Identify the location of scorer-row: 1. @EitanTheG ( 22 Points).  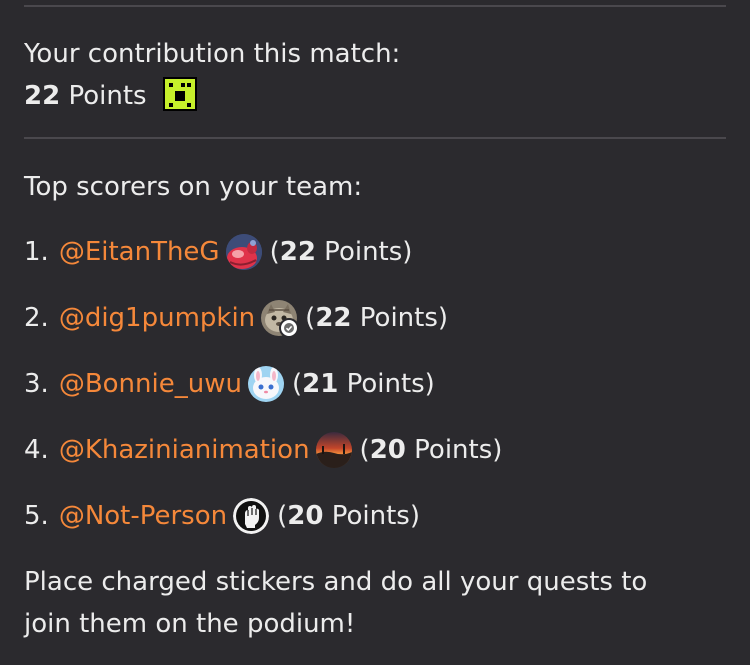
(218, 252).